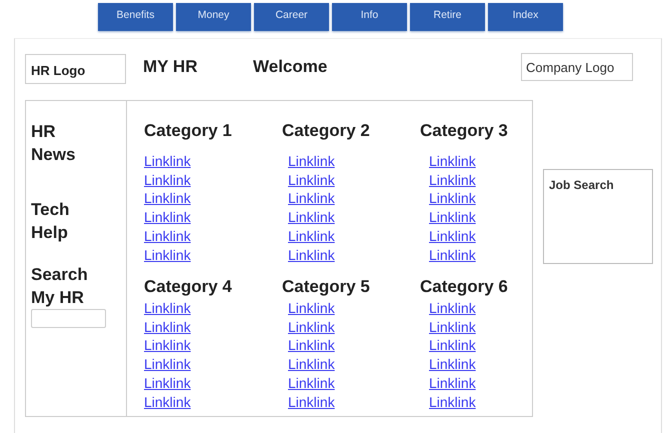 Image resolution: width=665 pixels, height=433 pixels. Describe the element at coordinates (188, 131) in the screenshot. I see `category-heading: Category 1` at that location.